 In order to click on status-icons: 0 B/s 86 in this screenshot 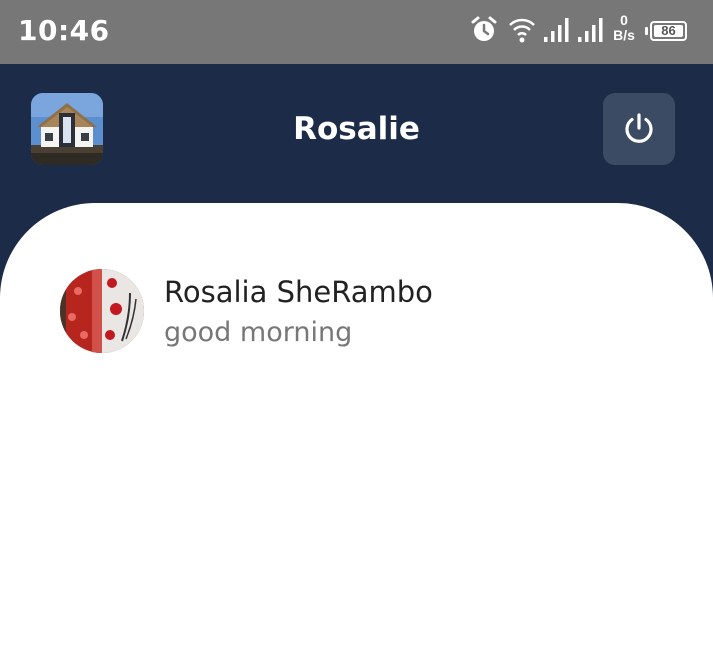, I will do `click(579, 30)`.